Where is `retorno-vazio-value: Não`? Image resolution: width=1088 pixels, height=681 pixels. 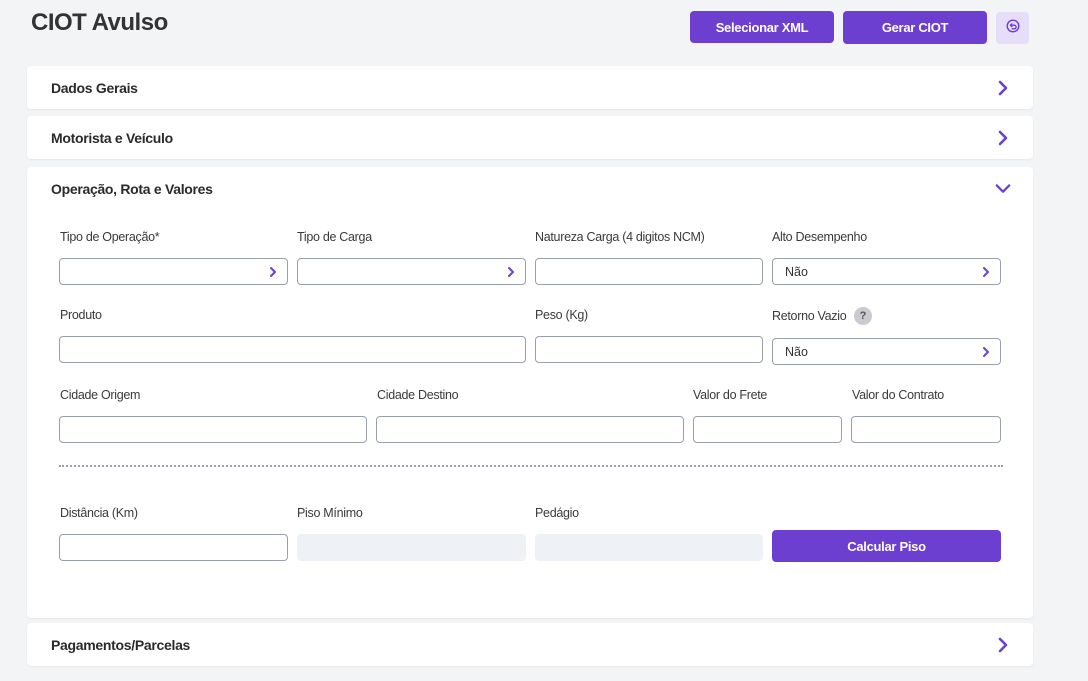
retorno-vazio-value: Não is located at coordinates (796, 351).